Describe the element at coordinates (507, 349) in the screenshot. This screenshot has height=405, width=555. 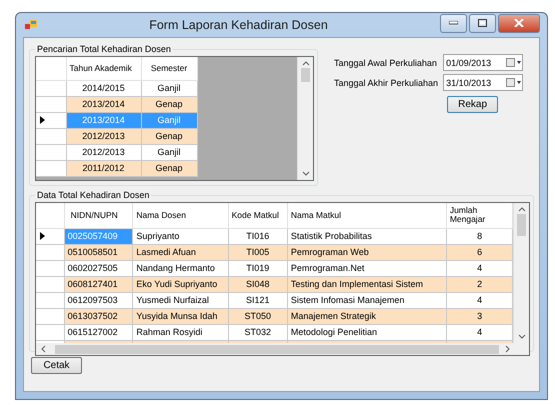
I see `scroll-right-icon` at that location.